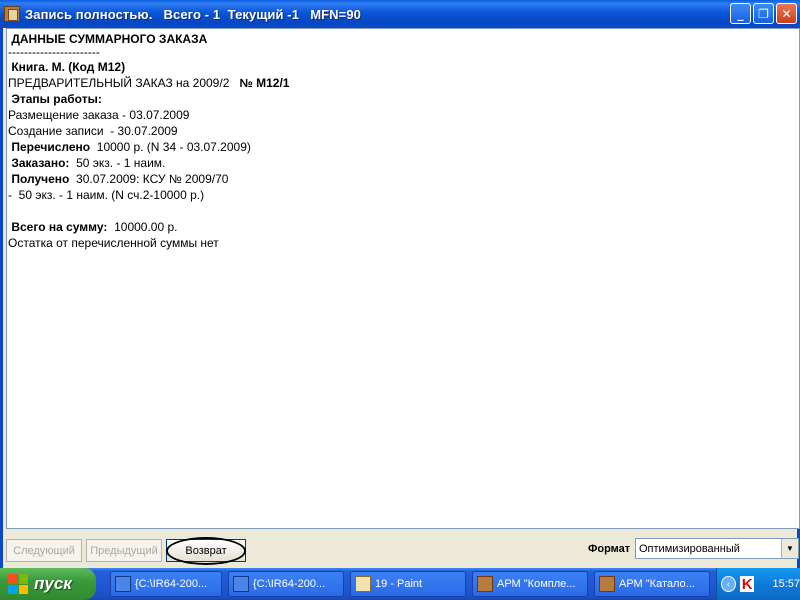 Image resolution: width=800 pixels, height=600 pixels. What do you see at coordinates (106, 195) in the screenshot?
I see `received-detail-line: - 50 экз. - 1 наим. (N сч.2-10000 р.)` at bounding box center [106, 195].